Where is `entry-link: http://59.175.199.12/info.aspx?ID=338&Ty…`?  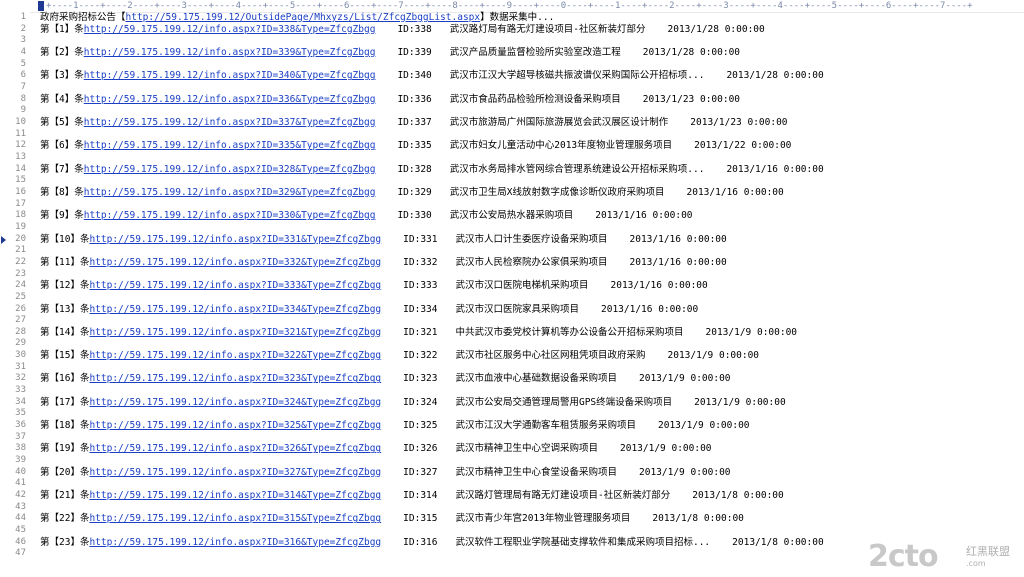
entry-link: http://59.175.199.12/info.aspx?ID=338&Ty… is located at coordinates (230, 29).